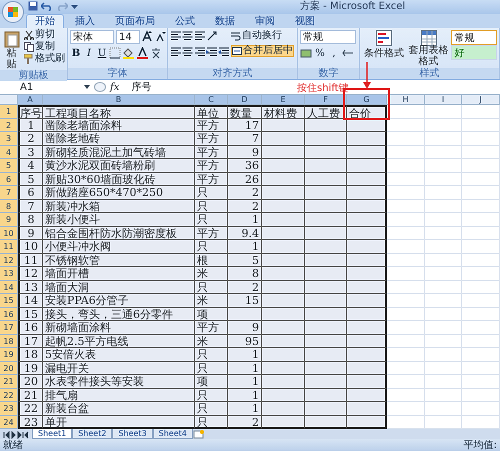 The width and height of the screenshot is (500, 452). I want to click on column-header: G, so click(367, 100).